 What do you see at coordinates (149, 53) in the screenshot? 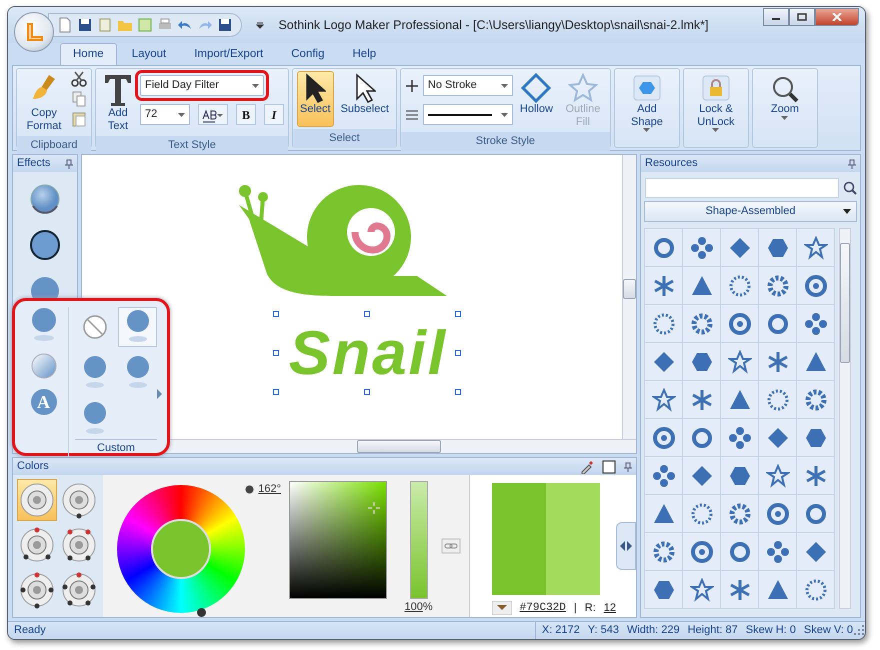
I see `ribbon-tab: Layout` at bounding box center [149, 53].